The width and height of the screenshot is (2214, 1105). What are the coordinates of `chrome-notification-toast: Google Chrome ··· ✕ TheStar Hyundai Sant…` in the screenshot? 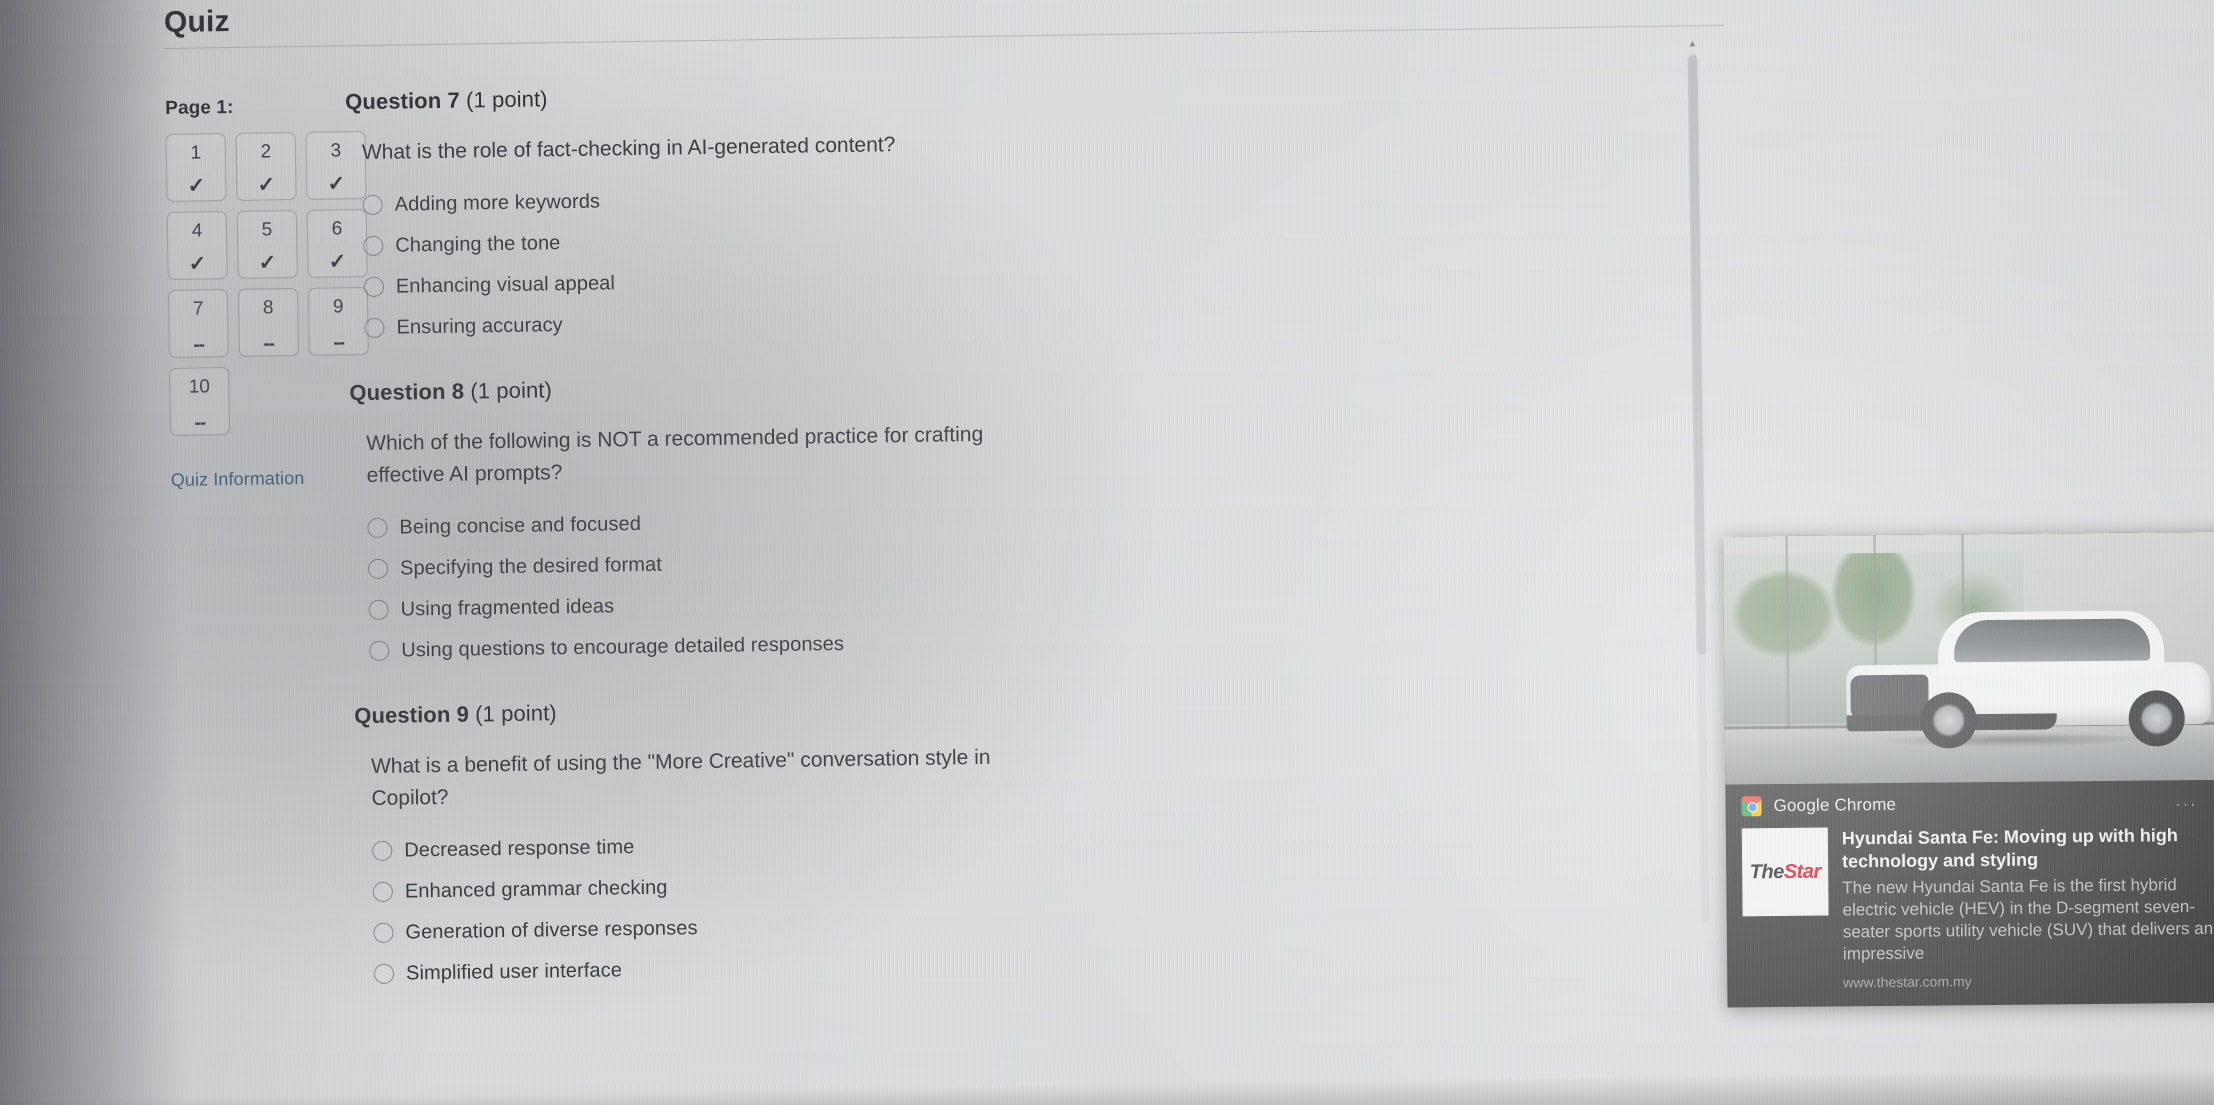 It's located at (1968, 769).